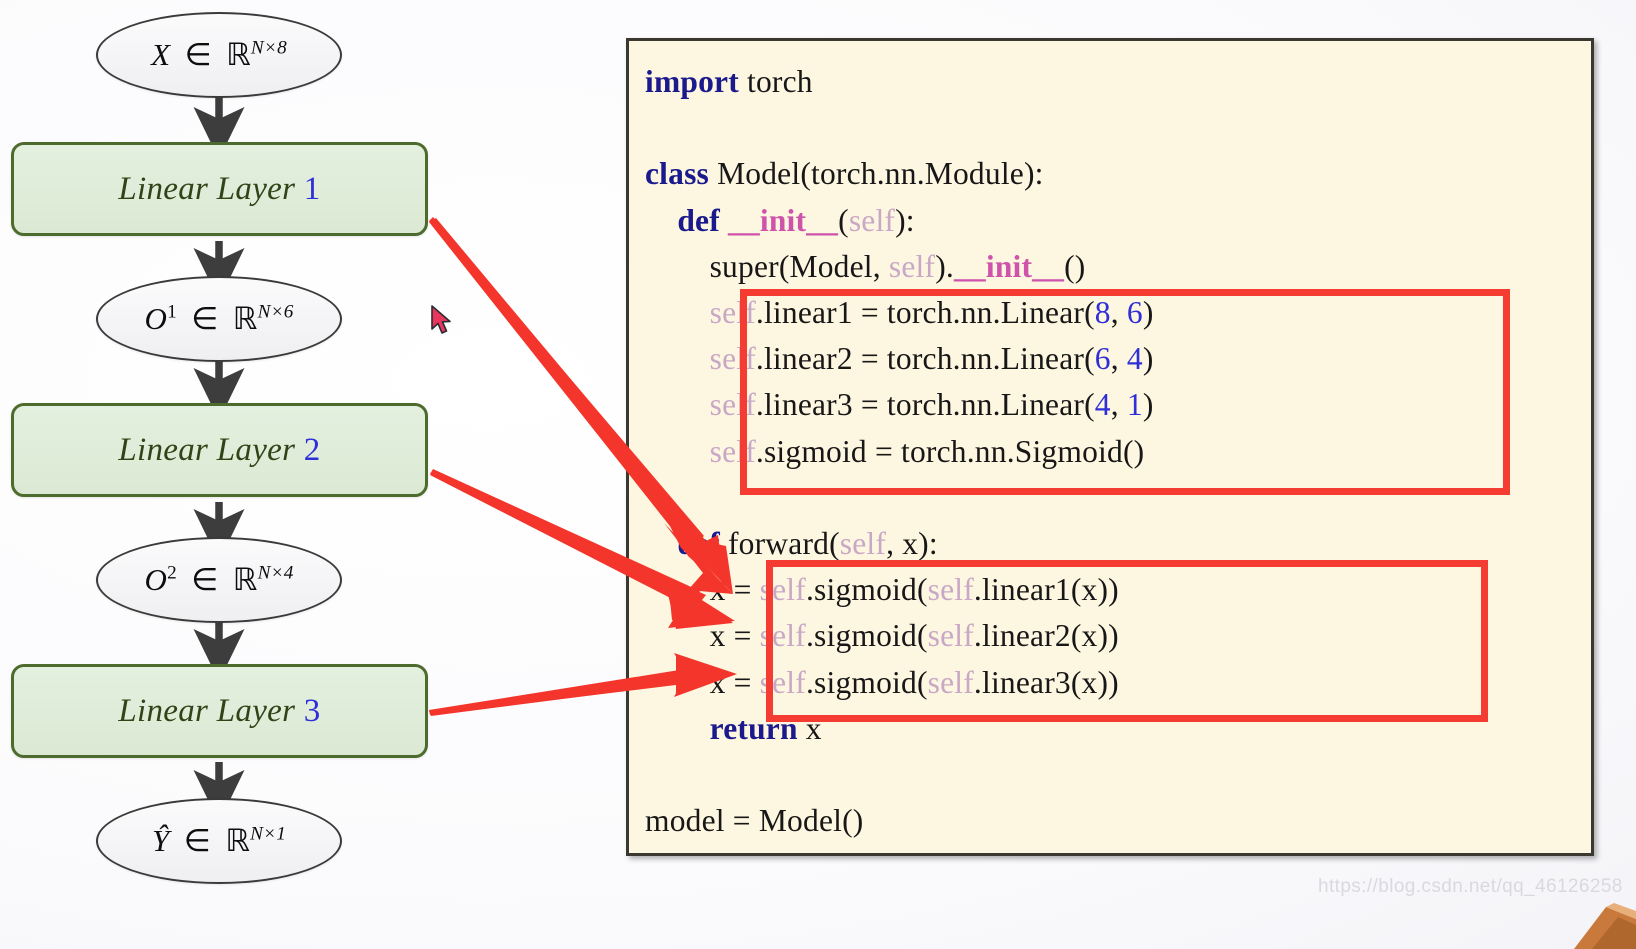 This screenshot has width=1636, height=949. Describe the element at coordinates (754, 821) in the screenshot. I see `token-model-instantiation: model = Model()` at that location.